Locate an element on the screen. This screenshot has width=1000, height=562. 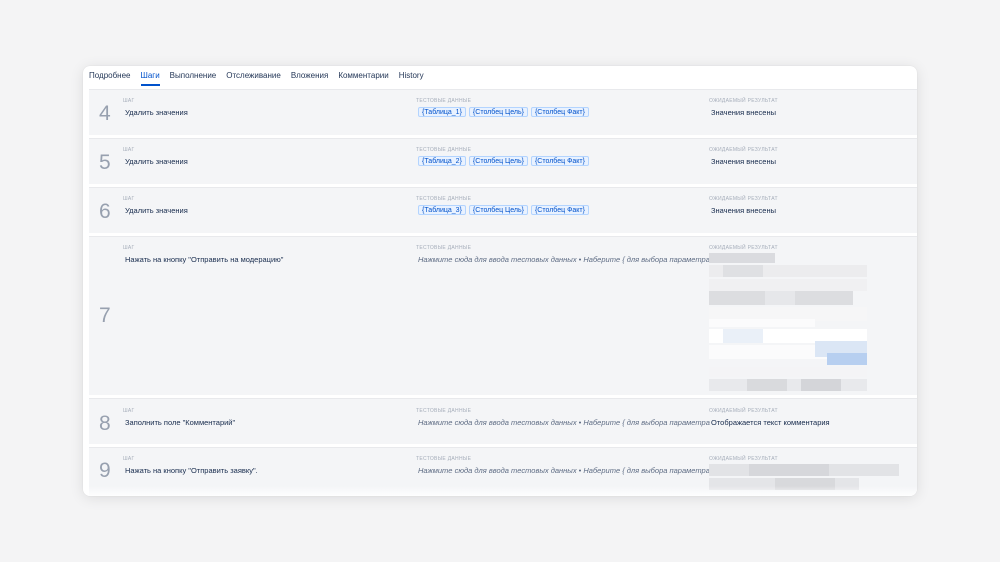
step-number: 5 is located at coordinates (105, 162).